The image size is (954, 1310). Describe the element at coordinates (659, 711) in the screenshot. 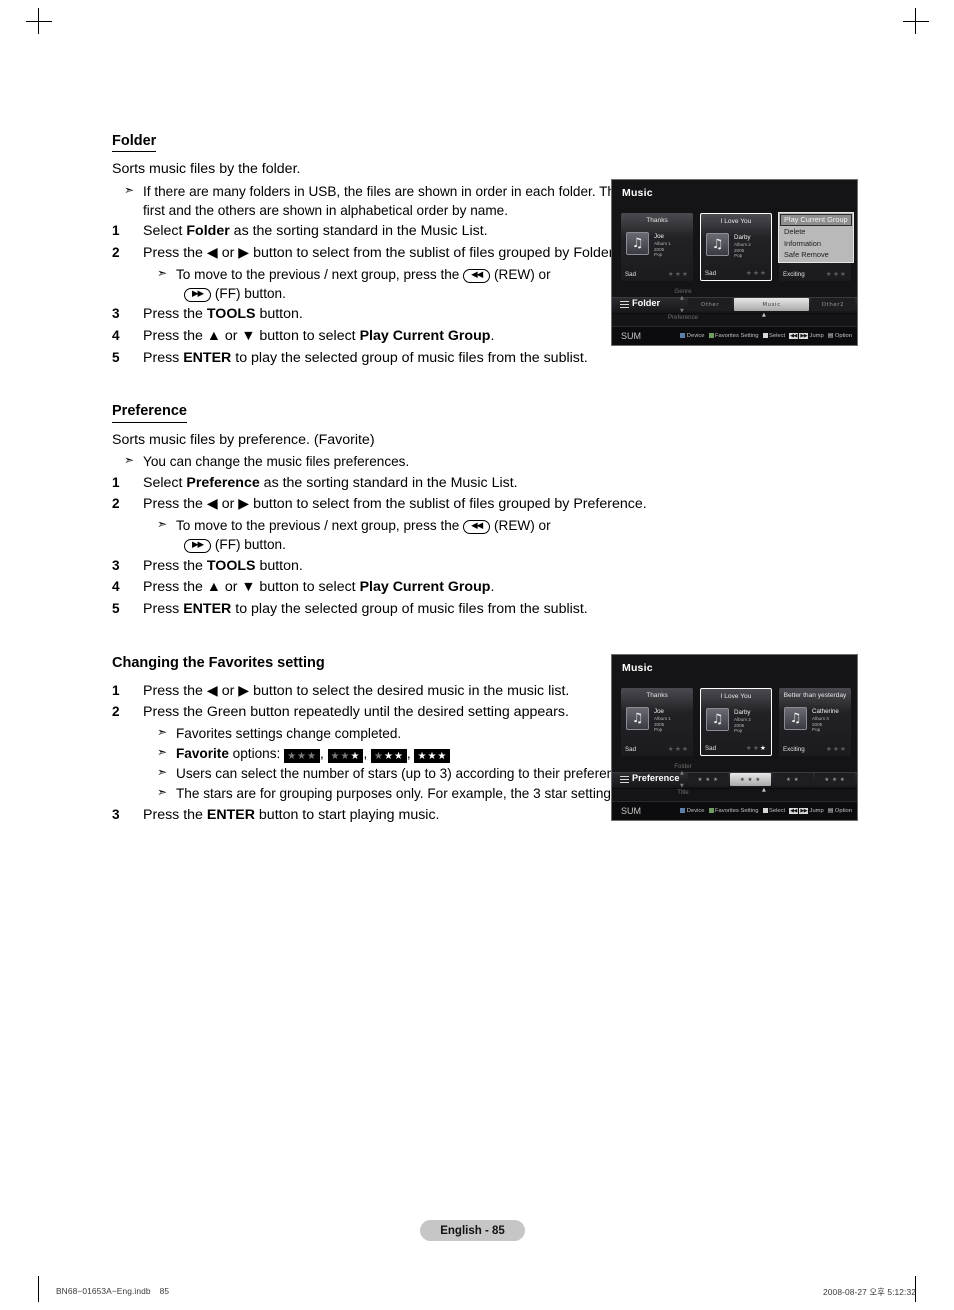

I see `music-artist: Joe` at that location.